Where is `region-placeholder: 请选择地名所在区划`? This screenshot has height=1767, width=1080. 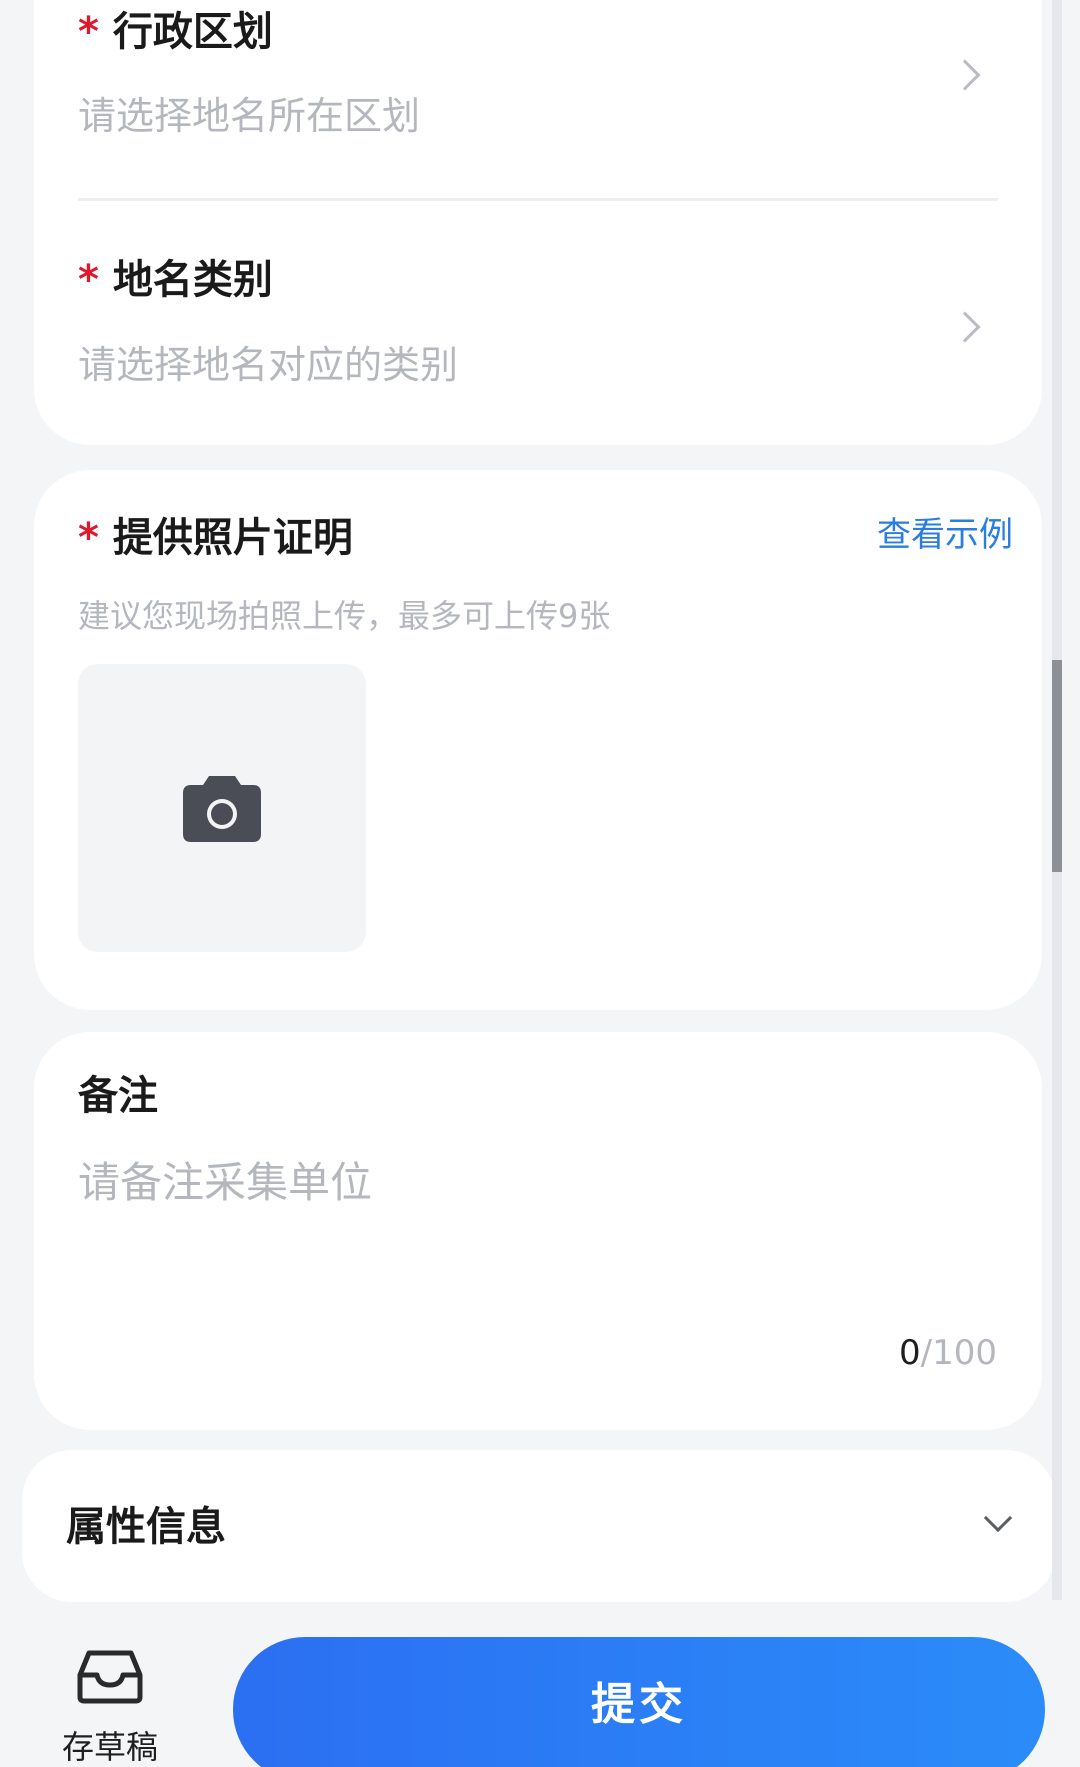
region-placeholder: 请选择地名所在区划 is located at coordinates (249, 116).